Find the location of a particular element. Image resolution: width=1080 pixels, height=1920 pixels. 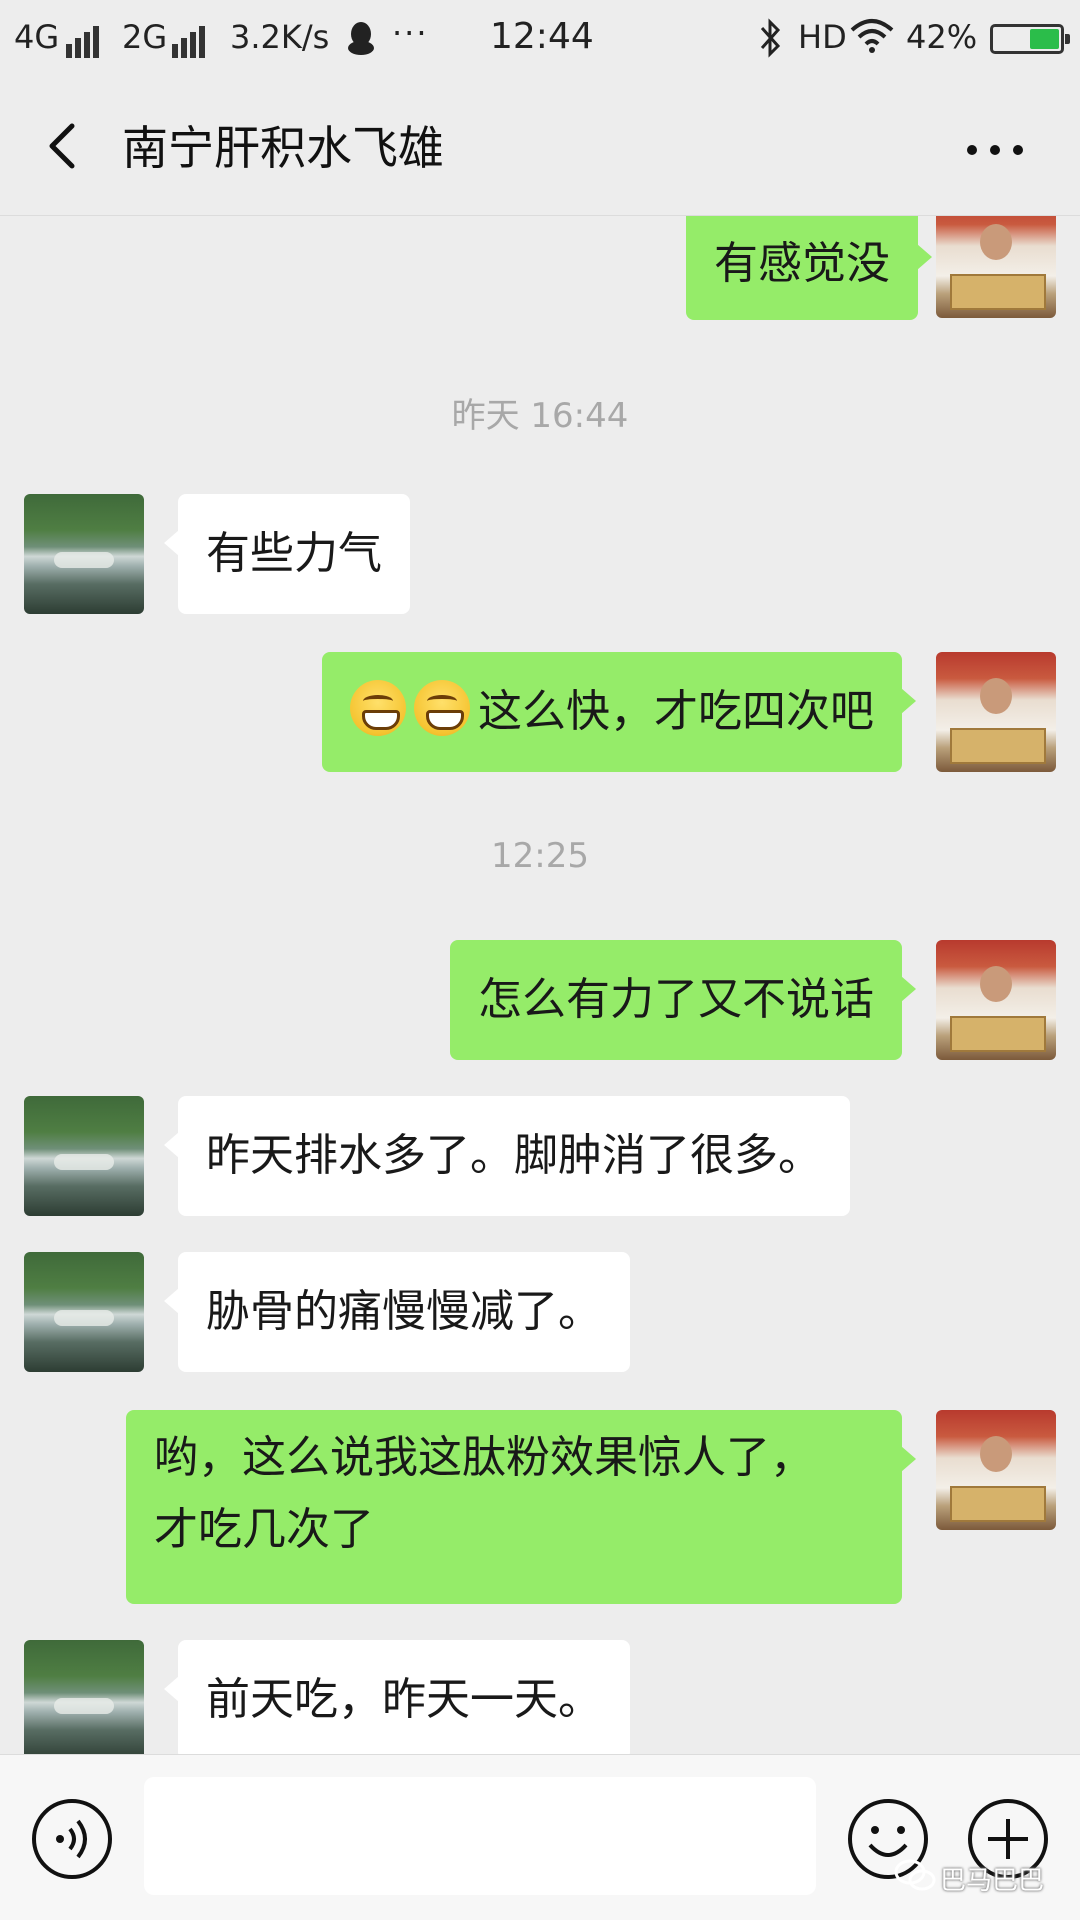

message-text-line: 哟，这么说我这肽粉效果惊人了， is located at coordinates (484, 1457).